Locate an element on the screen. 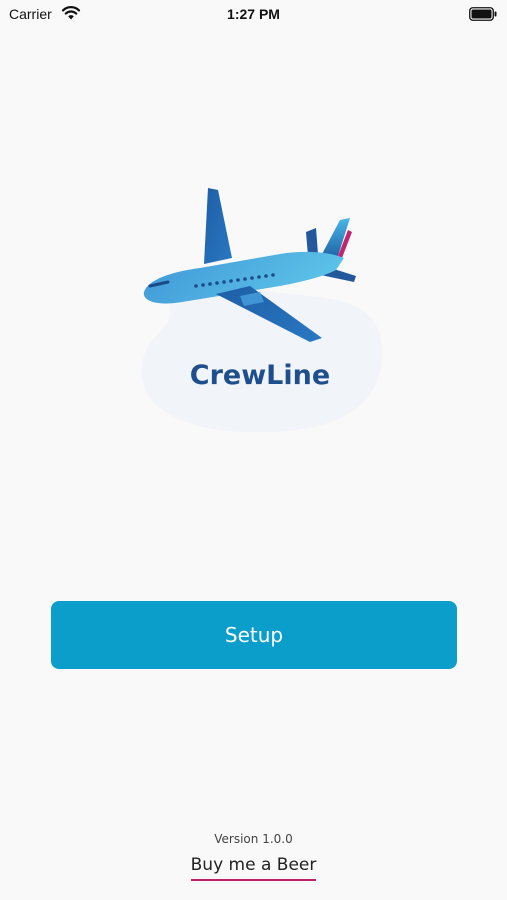 The width and height of the screenshot is (507, 900). version-label: Version 1.0.0 is located at coordinates (253, 839).